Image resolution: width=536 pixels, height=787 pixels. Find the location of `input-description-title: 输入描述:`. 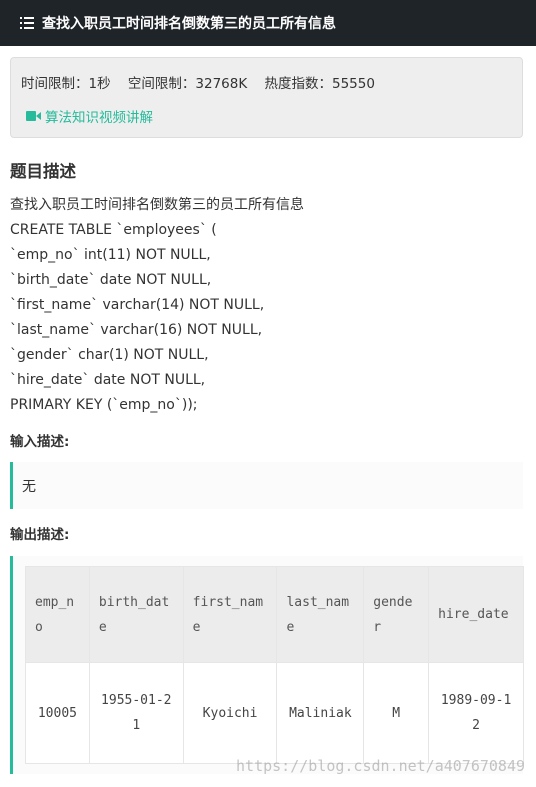

input-description-title: 输入描述: is located at coordinates (40, 442).